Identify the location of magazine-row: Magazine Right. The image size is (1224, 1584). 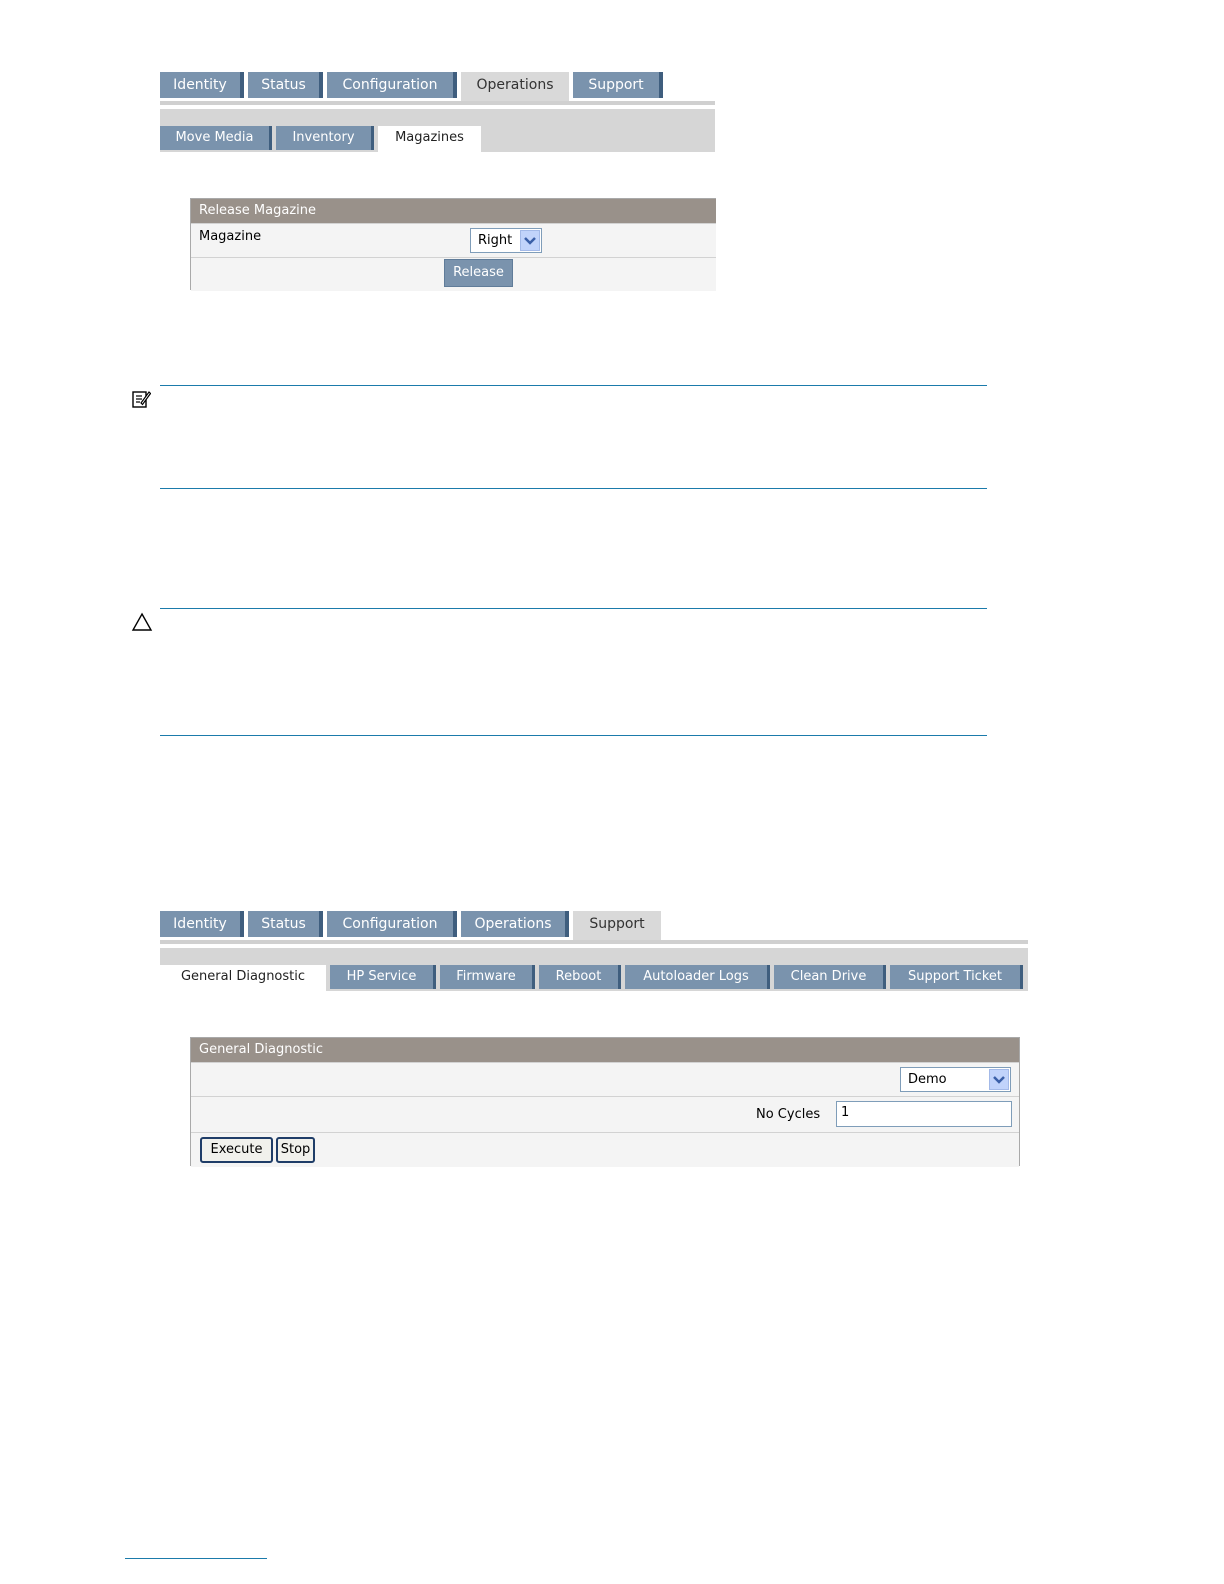
(453, 240).